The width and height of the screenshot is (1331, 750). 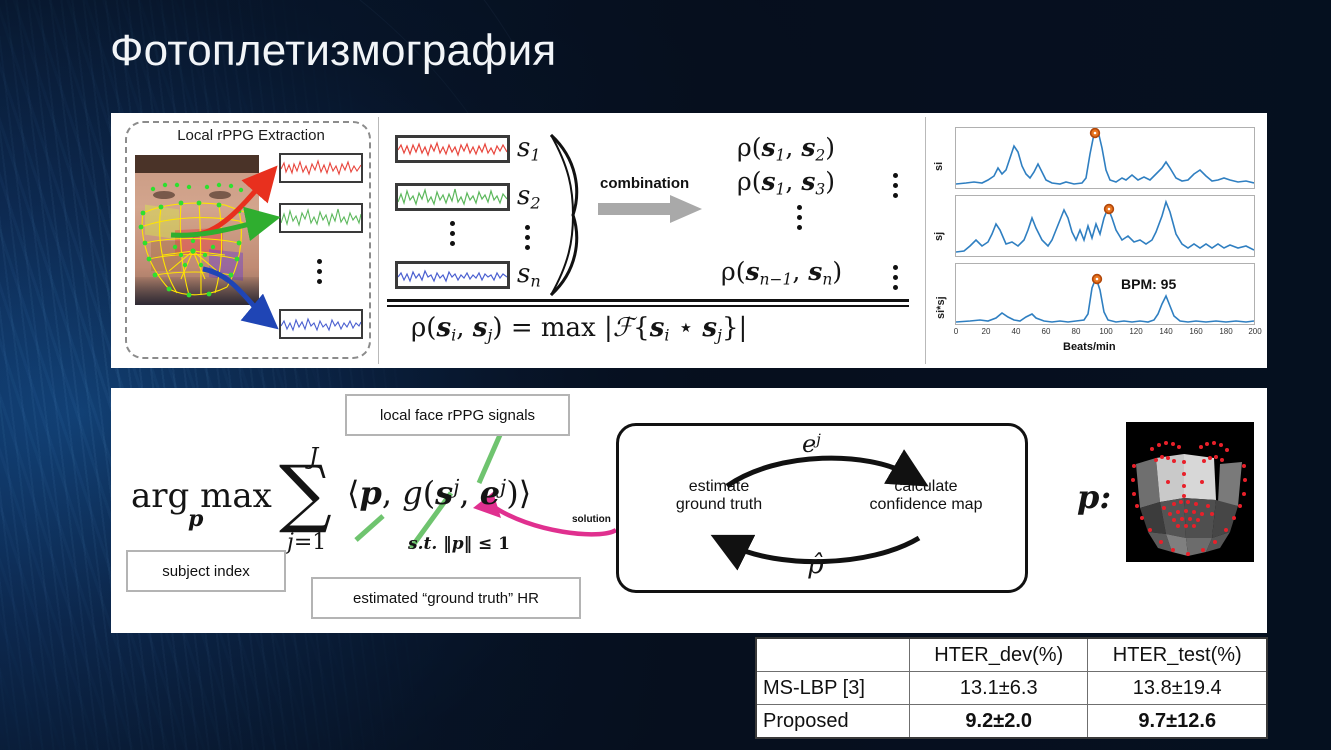 I want to click on spectrum-plot-sj, so click(x=1105, y=226).